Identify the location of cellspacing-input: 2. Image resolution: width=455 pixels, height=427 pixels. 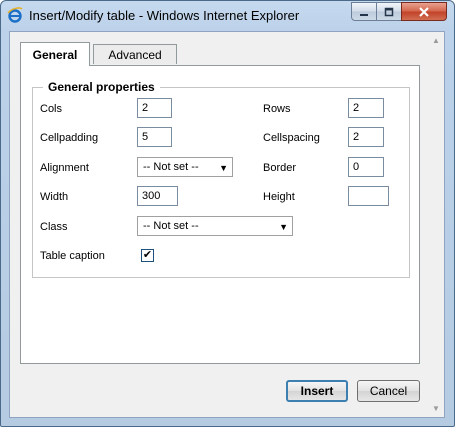
(366, 137).